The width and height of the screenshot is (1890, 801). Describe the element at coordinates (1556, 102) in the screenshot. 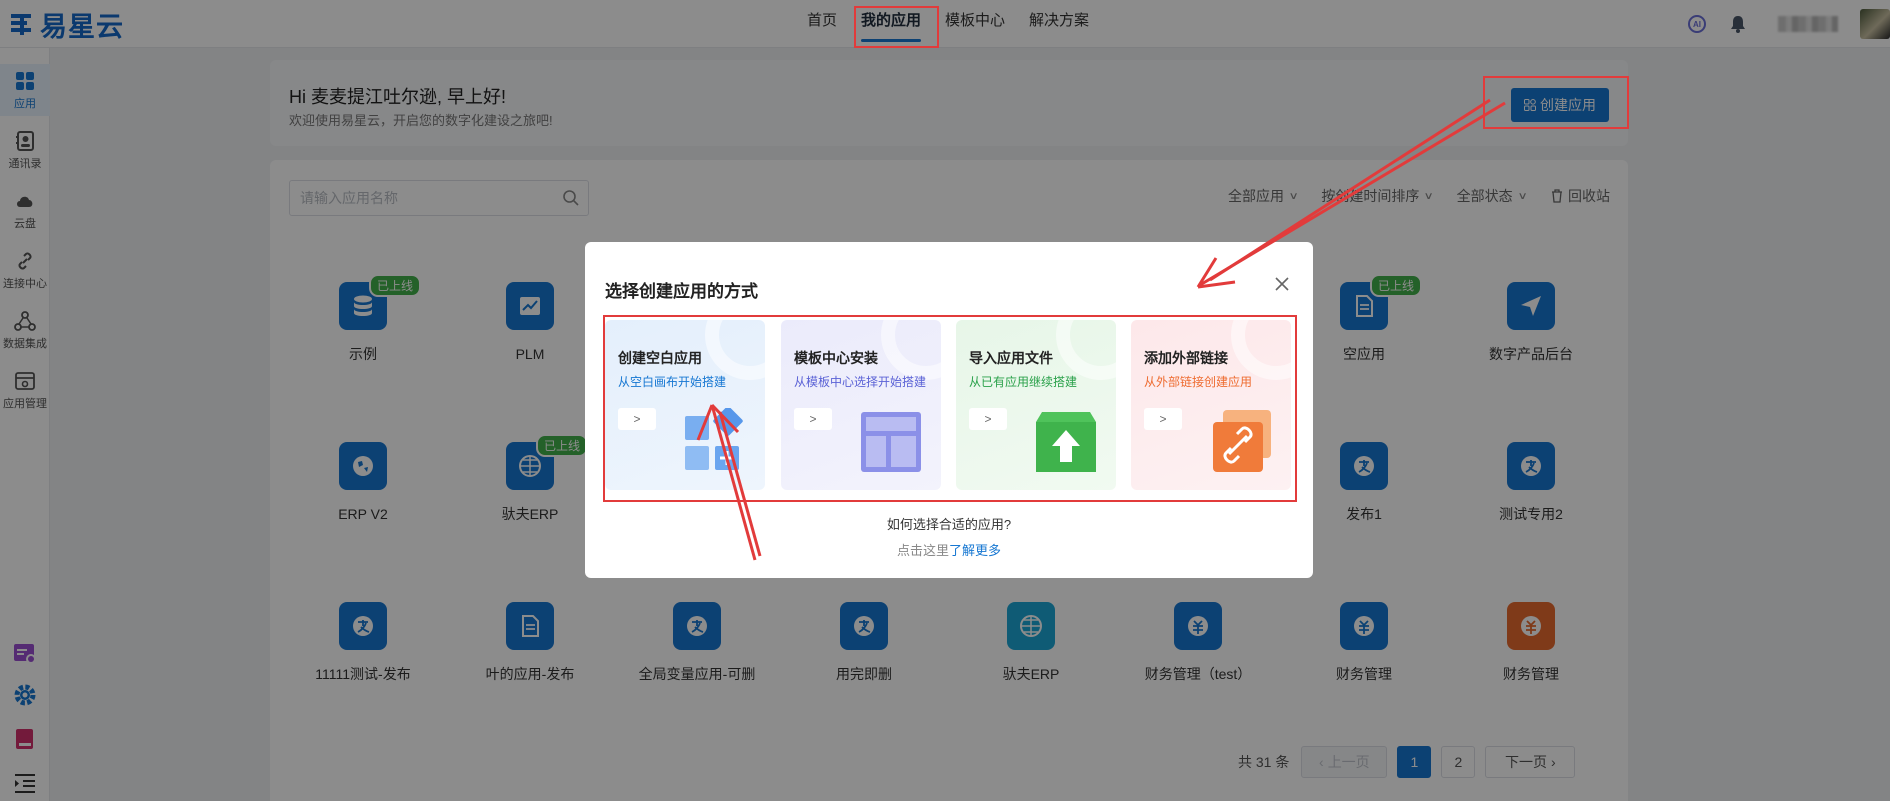

I see `annotation-box-create` at that location.